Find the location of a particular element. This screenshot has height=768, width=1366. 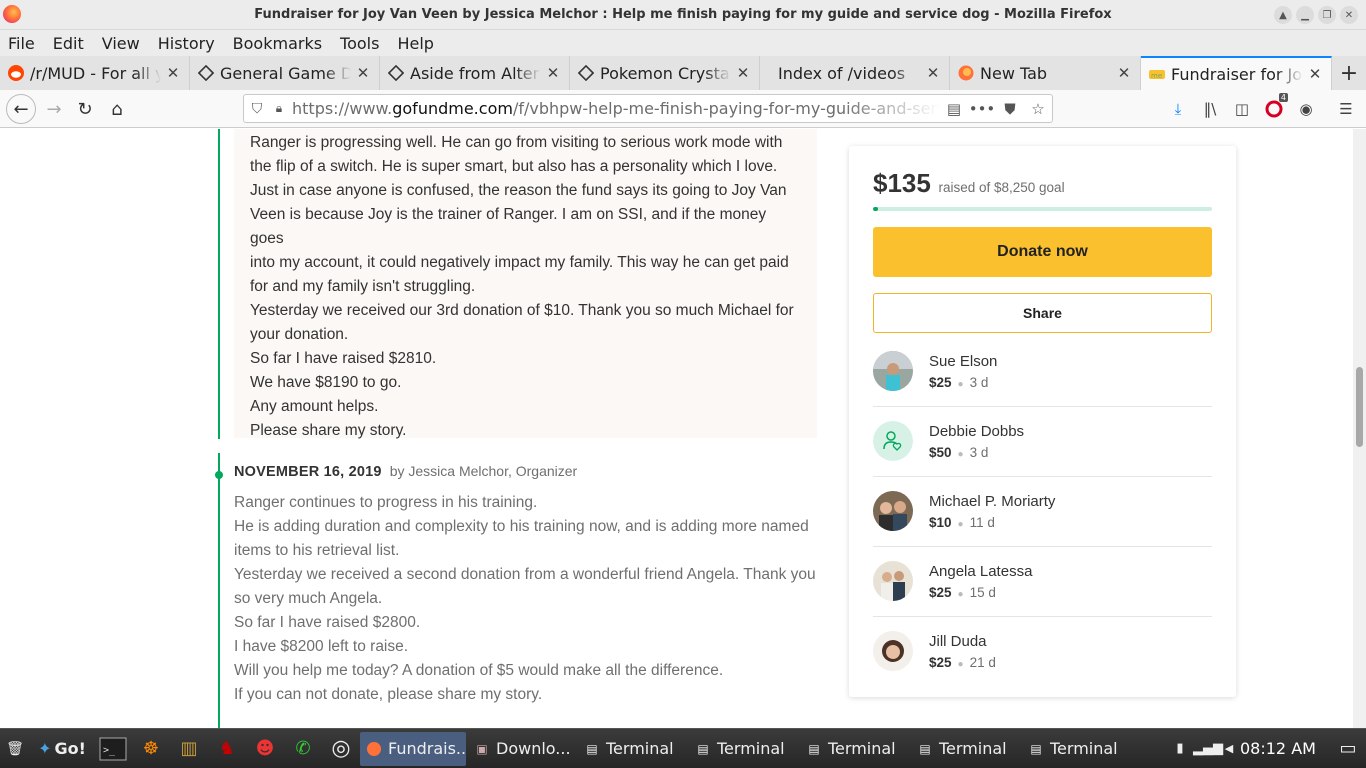

page-scrollbar is located at coordinates (1359, 428).